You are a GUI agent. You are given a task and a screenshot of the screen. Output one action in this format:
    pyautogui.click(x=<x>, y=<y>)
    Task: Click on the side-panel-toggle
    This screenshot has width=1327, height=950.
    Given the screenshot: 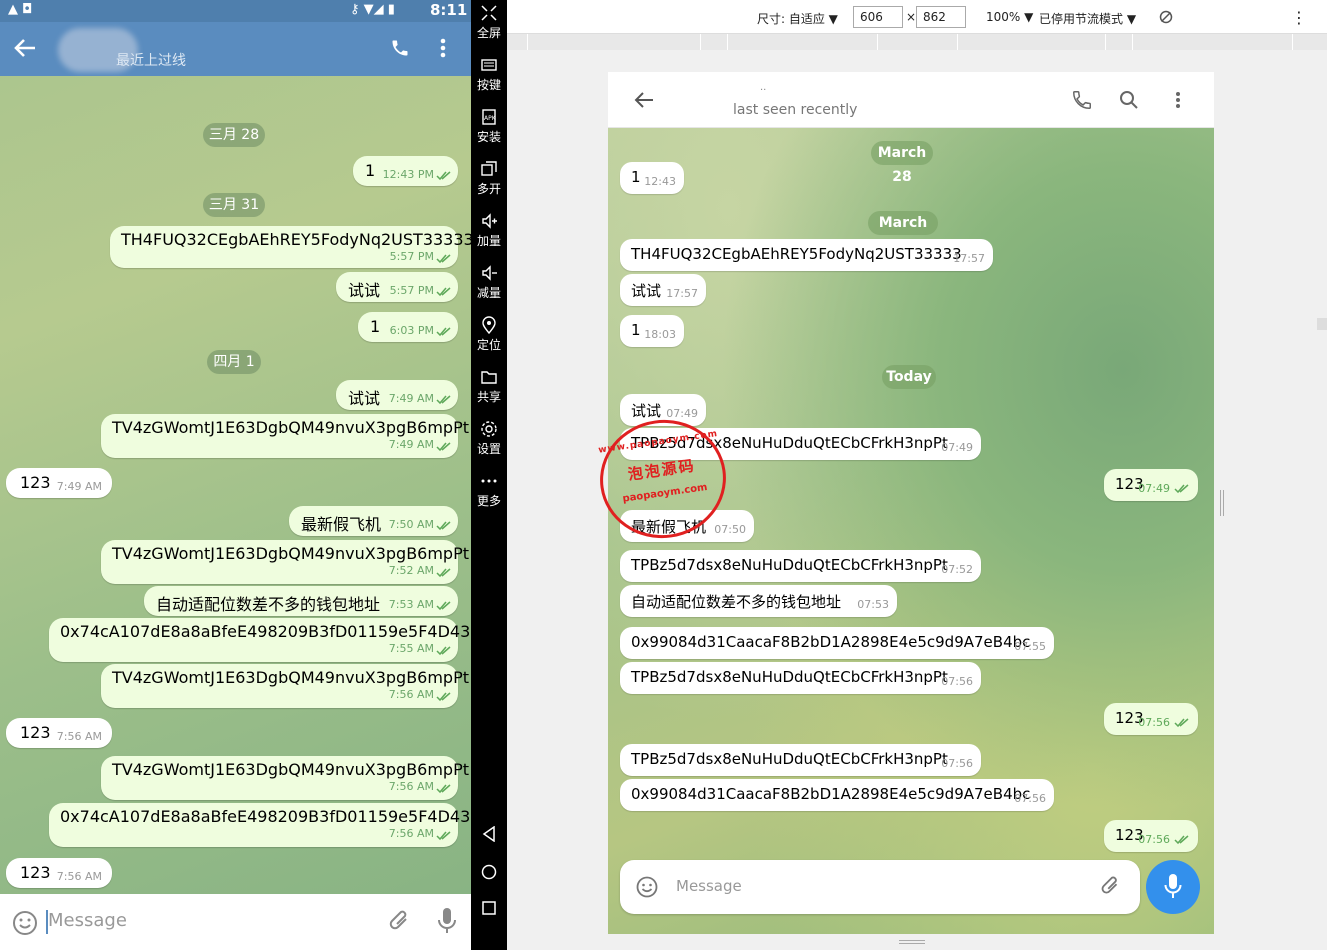 What is the action you would take?
    pyautogui.click(x=1322, y=324)
    